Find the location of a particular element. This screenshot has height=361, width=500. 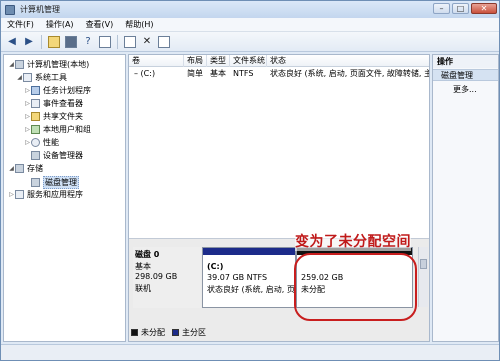

column-header-status: 状态 is located at coordinates (348, 61).